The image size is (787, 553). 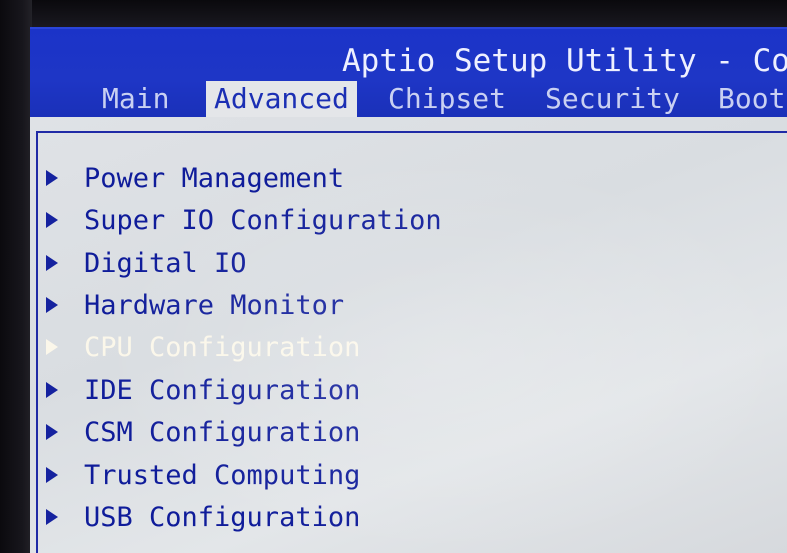 I want to click on menu-item-label: USB Configuration, so click(x=222, y=517).